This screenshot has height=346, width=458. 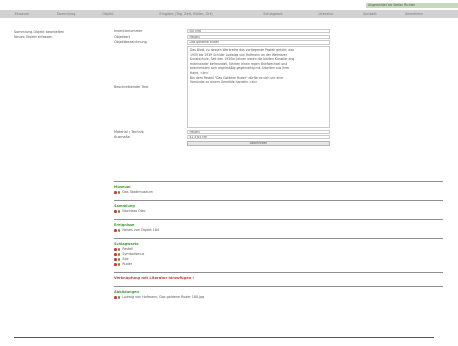 I want to click on section-museum: Museum Das Stadtmuseum, so click(x=278, y=188).